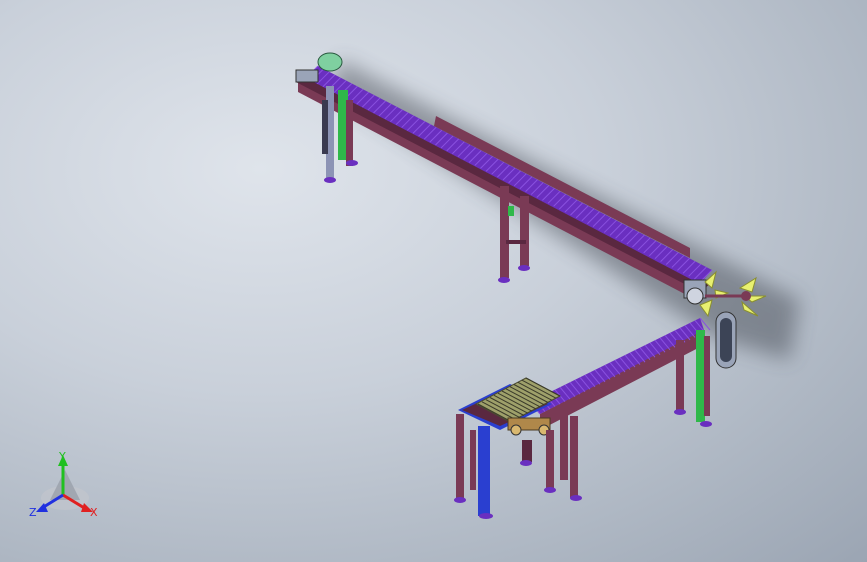 This screenshot has height=562, width=867. Describe the element at coordinates (307, 76) in the screenshot. I see `head-drive-box` at that location.